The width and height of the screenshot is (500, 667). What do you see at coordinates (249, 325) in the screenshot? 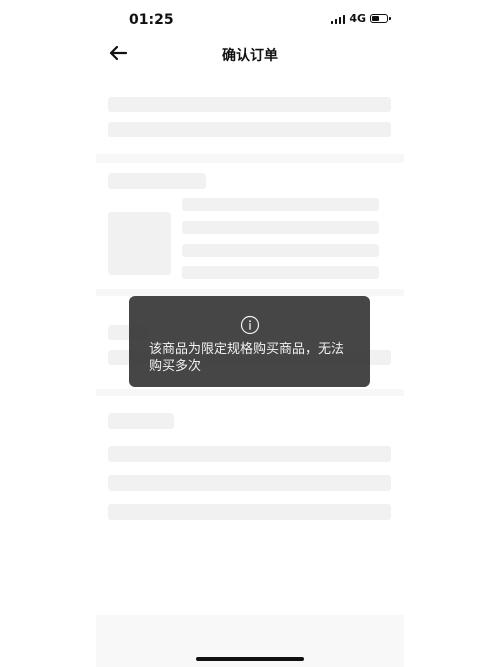
I see `info-icon` at bounding box center [249, 325].